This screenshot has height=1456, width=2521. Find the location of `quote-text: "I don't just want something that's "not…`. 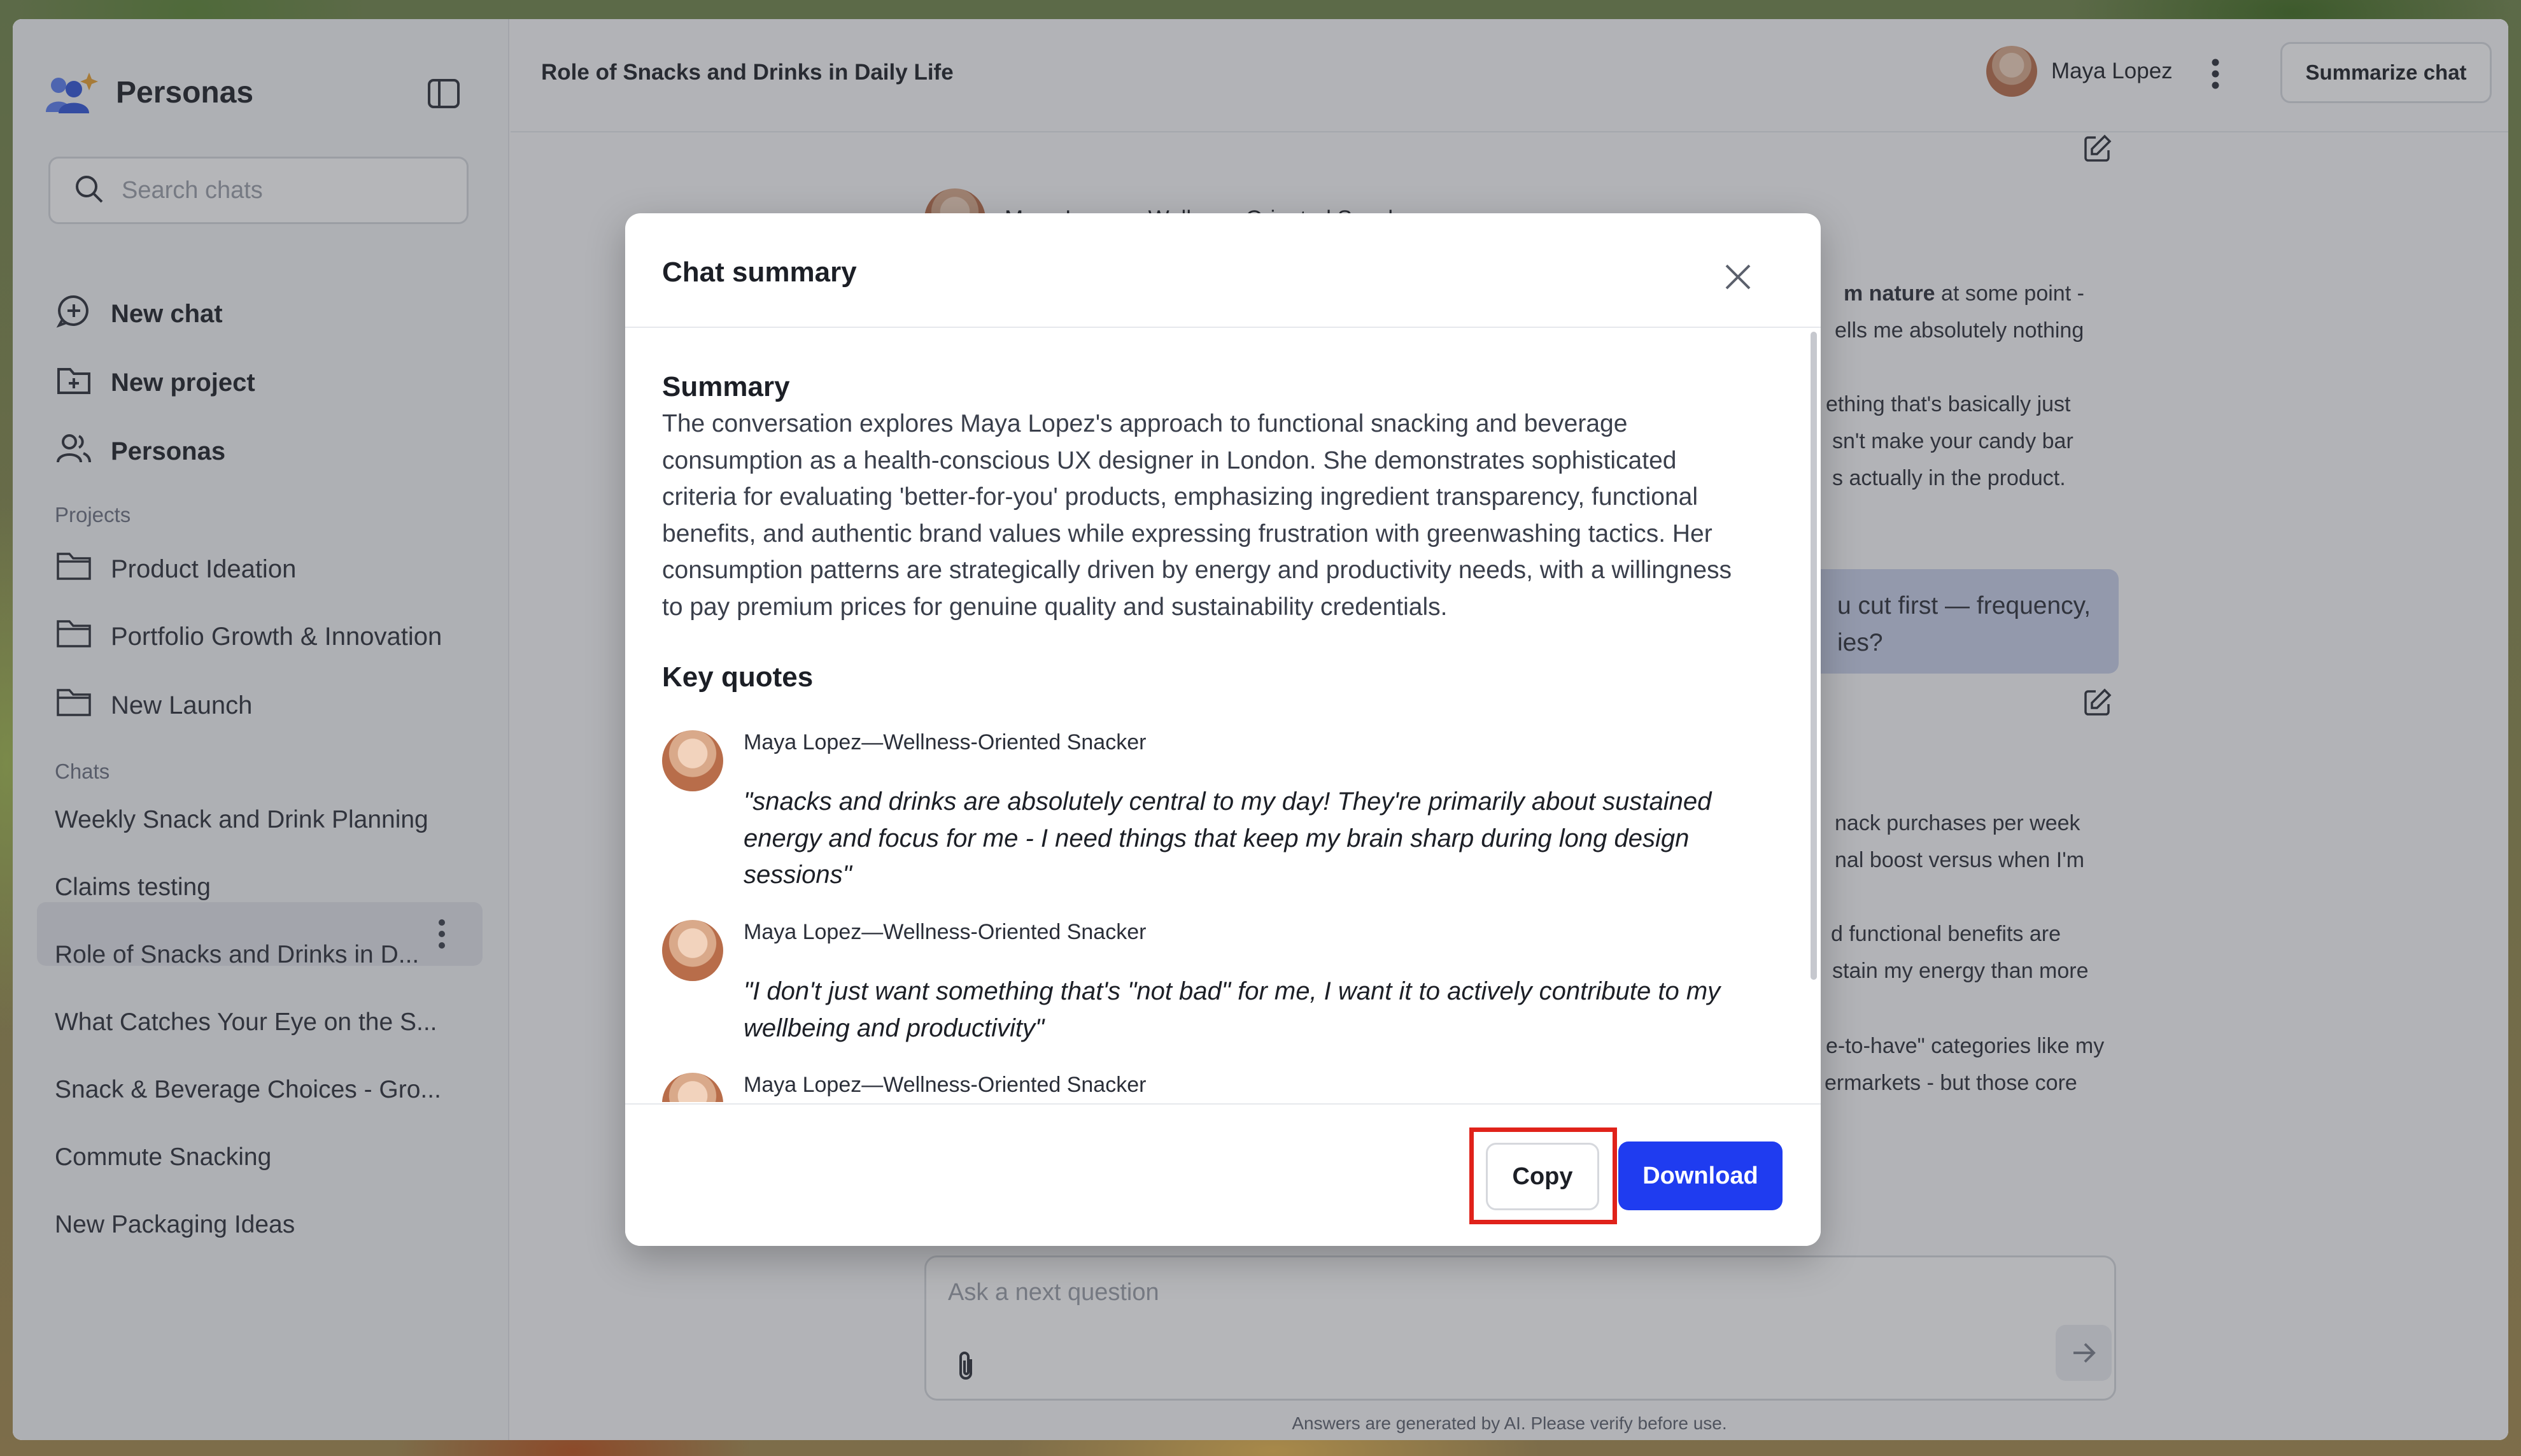

quote-text: "I don't just want something that's "not… is located at coordinates (1232, 1009).